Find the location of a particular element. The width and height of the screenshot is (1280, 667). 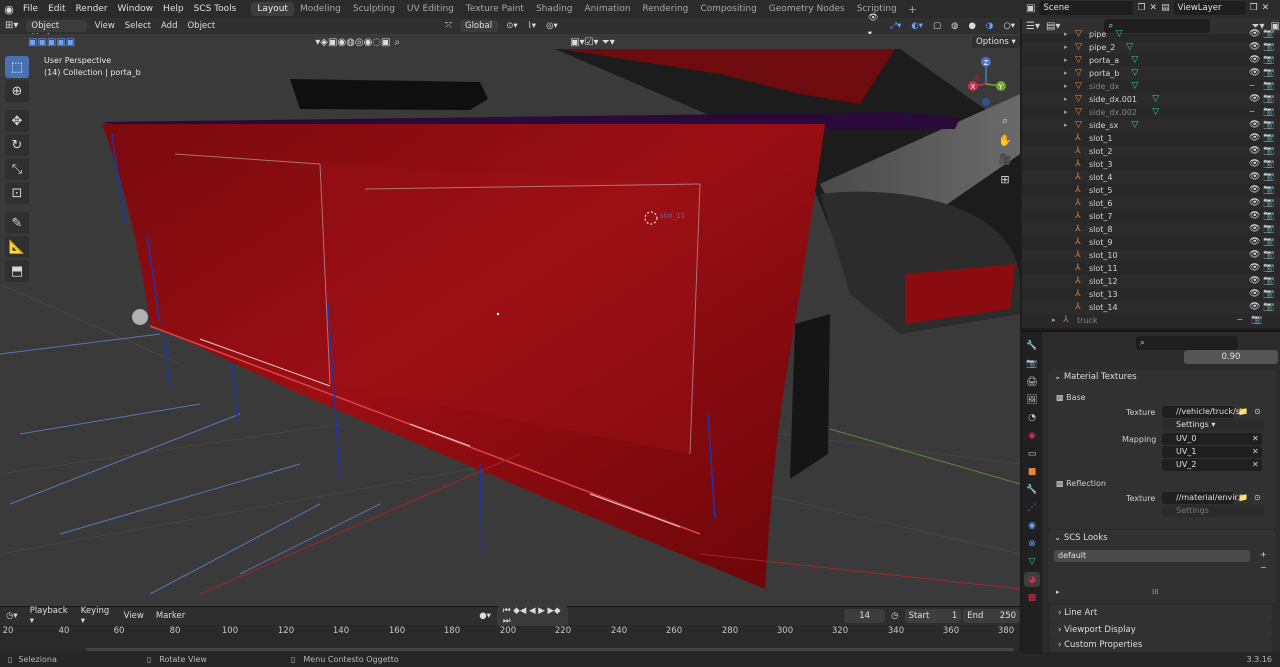

move-tool-icon: ✥ is located at coordinates (17, 121).